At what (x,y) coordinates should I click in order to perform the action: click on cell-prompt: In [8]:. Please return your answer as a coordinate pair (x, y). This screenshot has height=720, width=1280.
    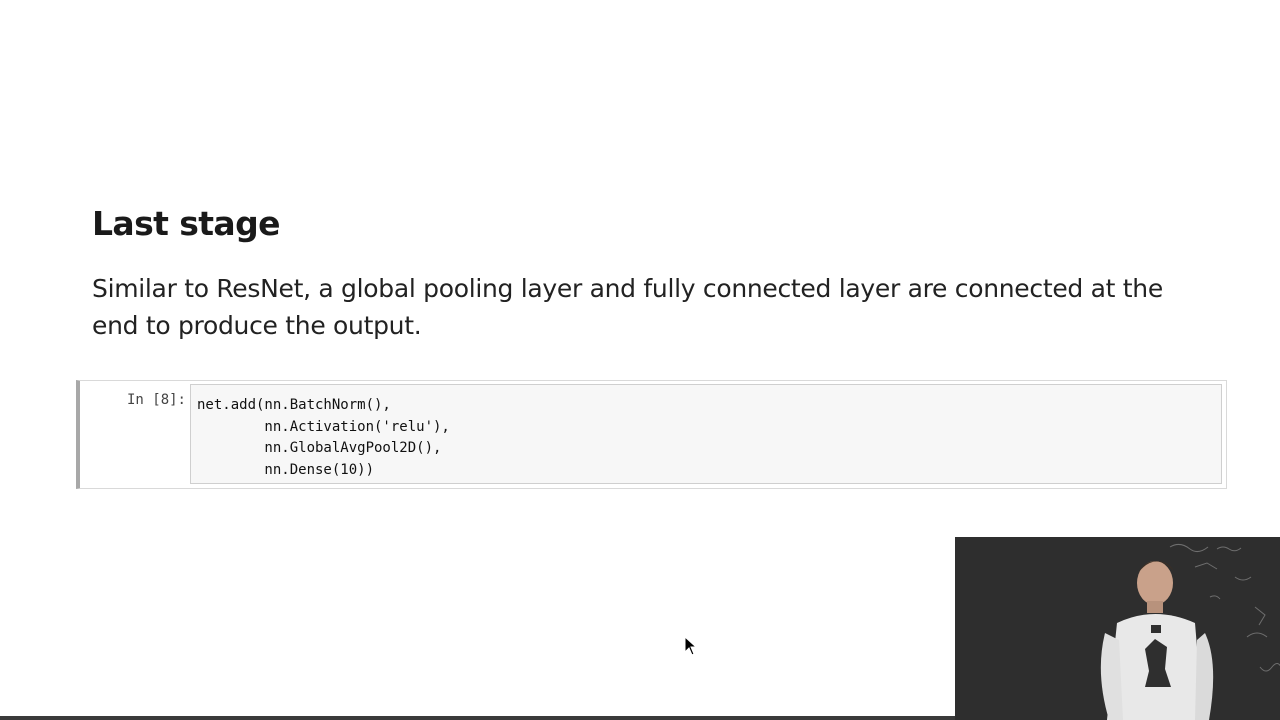
    Looking at the image, I should click on (156, 400).